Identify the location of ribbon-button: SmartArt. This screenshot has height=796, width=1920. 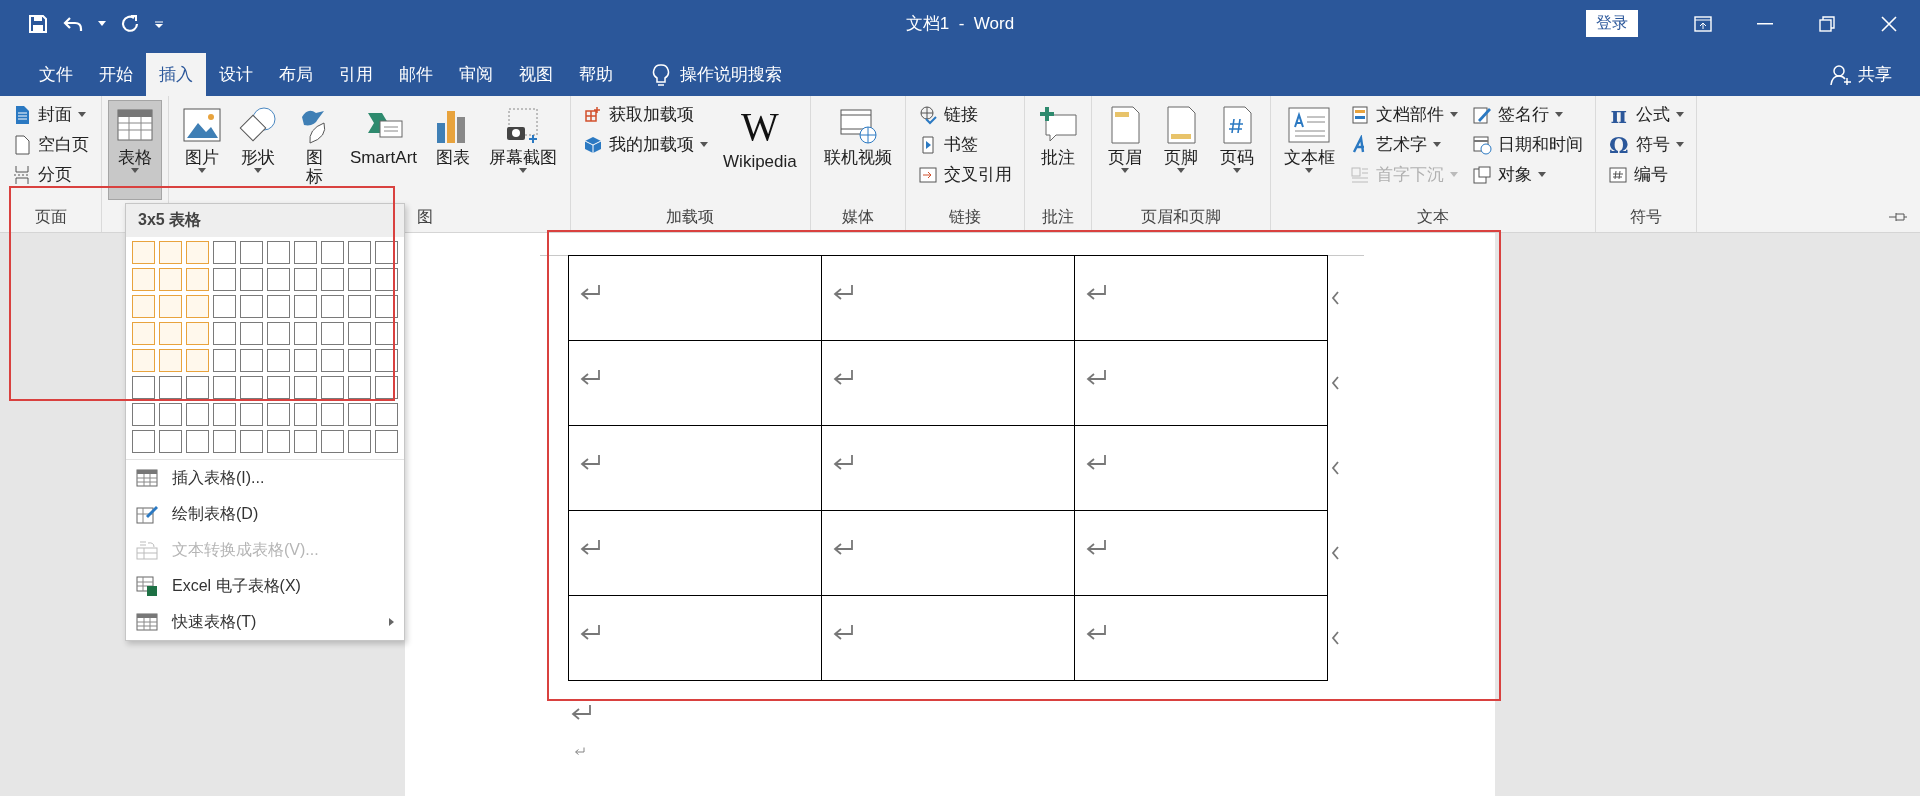
(384, 150).